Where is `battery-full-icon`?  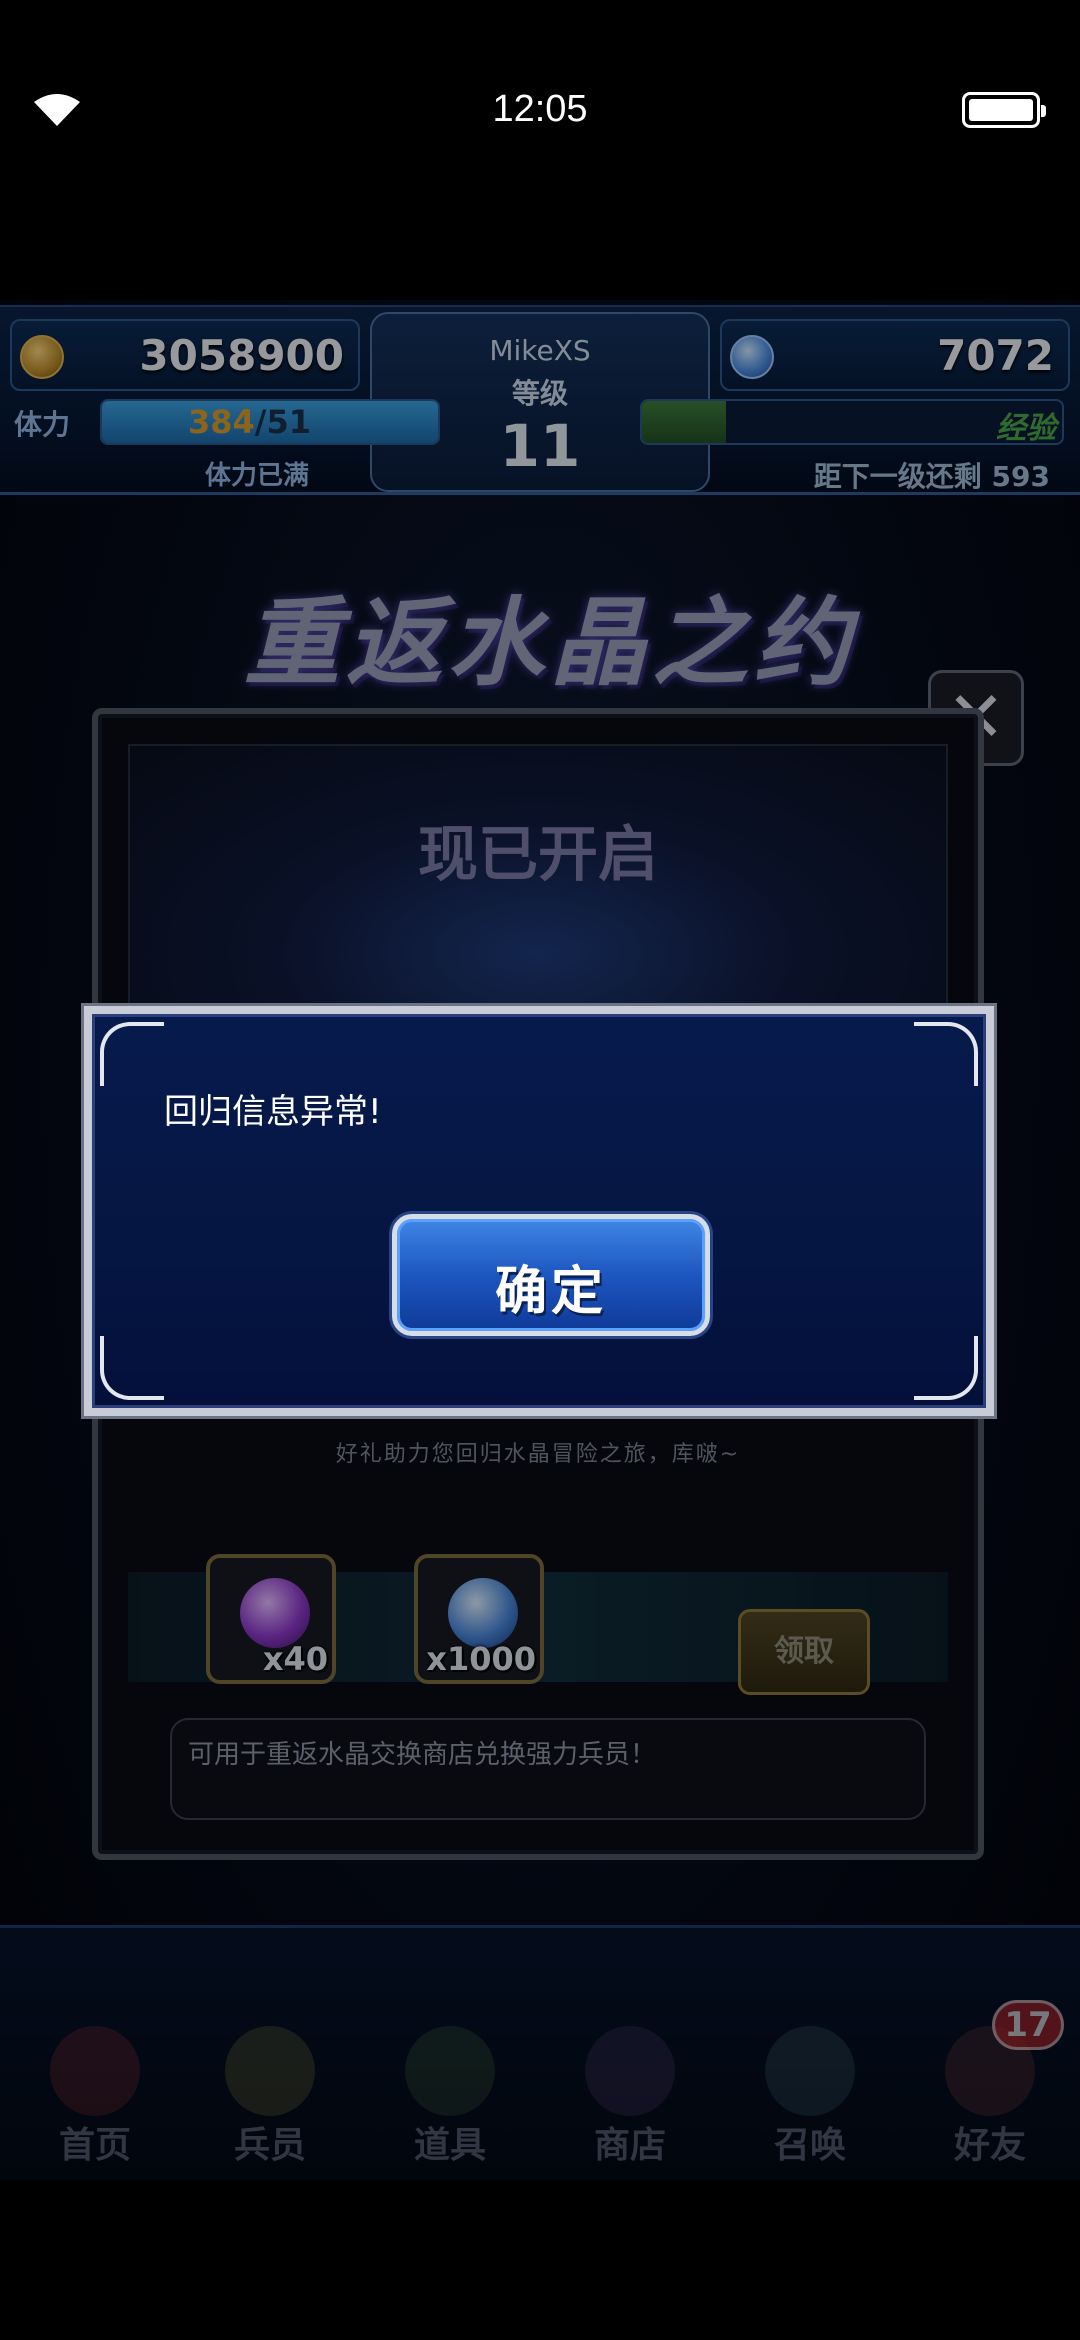
battery-full-icon is located at coordinates (1004, 110).